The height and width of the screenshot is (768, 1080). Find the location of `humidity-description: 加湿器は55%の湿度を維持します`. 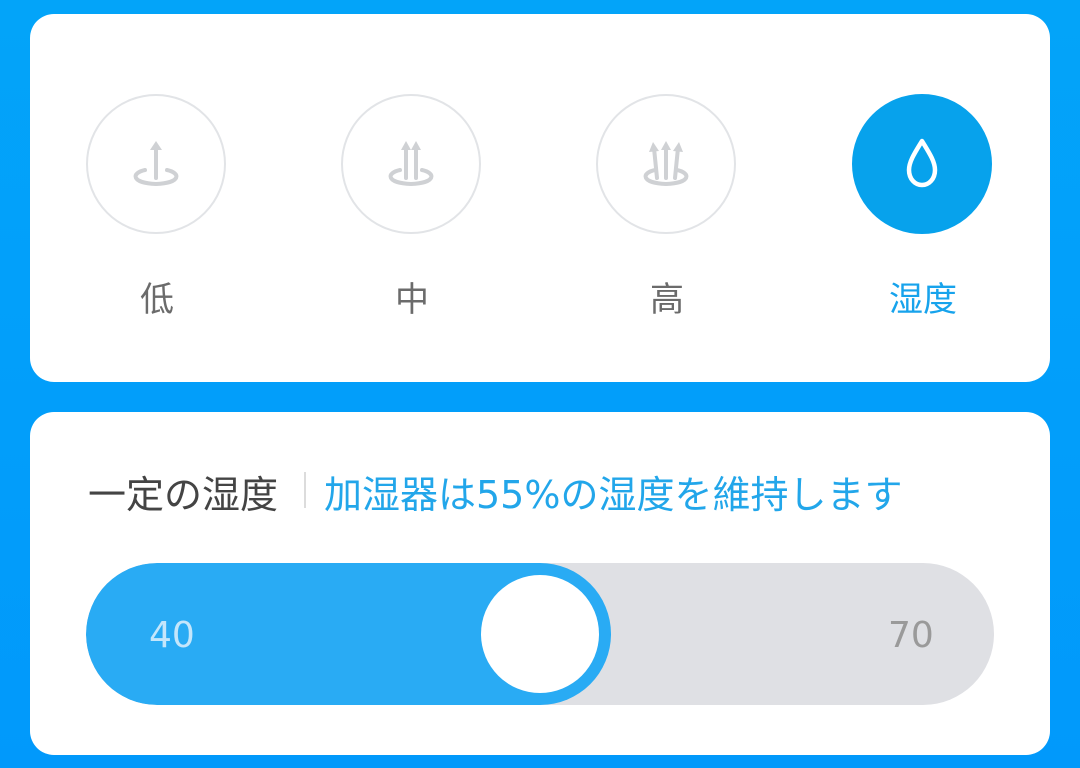

humidity-description: 加湿器は55%の湿度を維持します is located at coordinates (613, 495).